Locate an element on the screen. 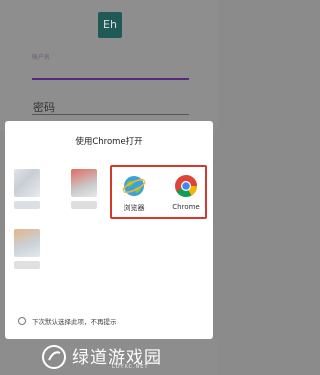 The height and width of the screenshot is (375, 320). app-logo: Eh is located at coordinates (110, 25).